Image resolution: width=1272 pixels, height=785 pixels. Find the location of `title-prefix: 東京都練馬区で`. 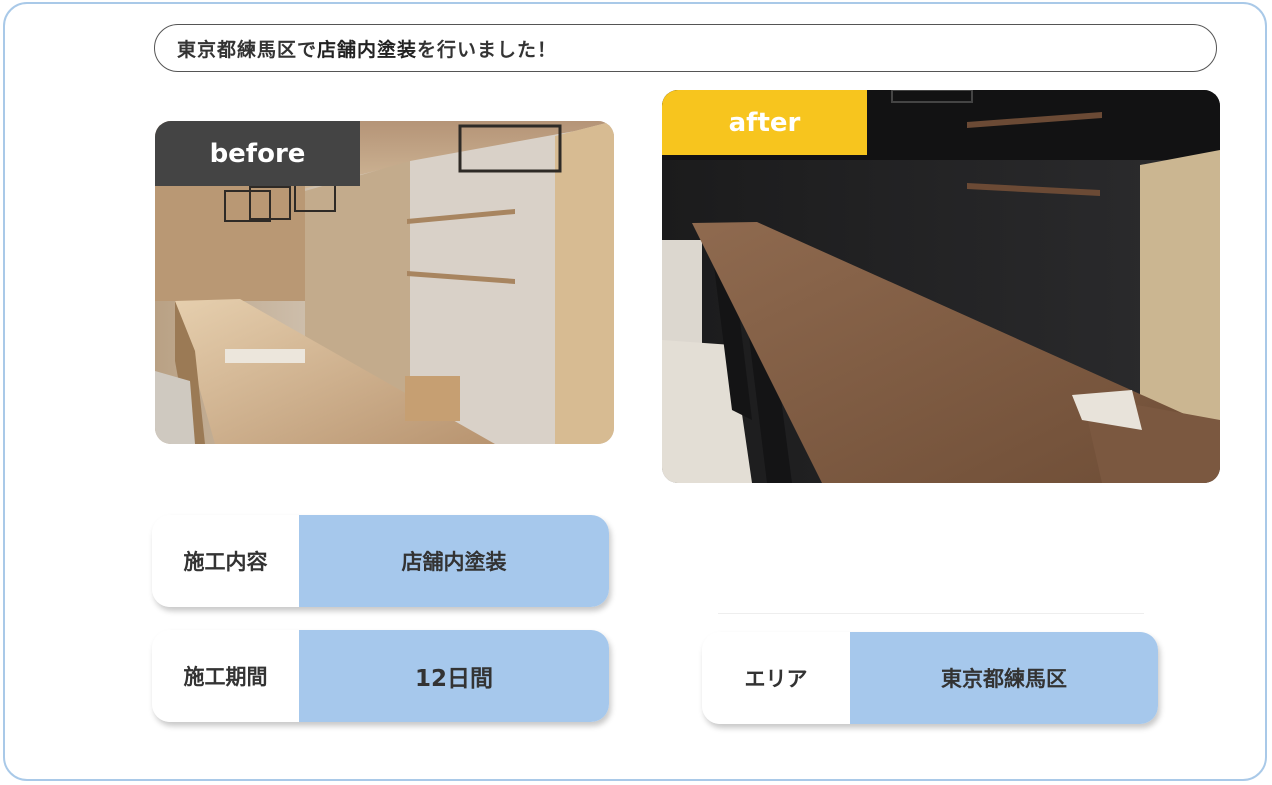

title-prefix: 東京都練馬区で is located at coordinates (247, 49).